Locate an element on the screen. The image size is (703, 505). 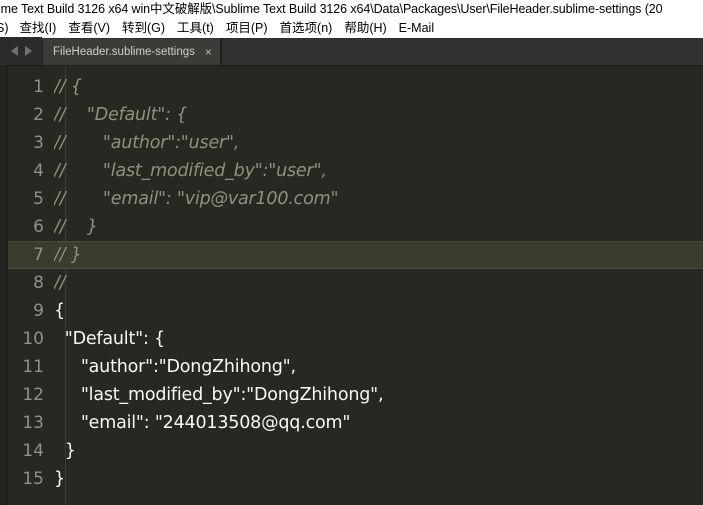
code-line: 13 "email": "244013508@qq.com" is located at coordinates (355, 423).